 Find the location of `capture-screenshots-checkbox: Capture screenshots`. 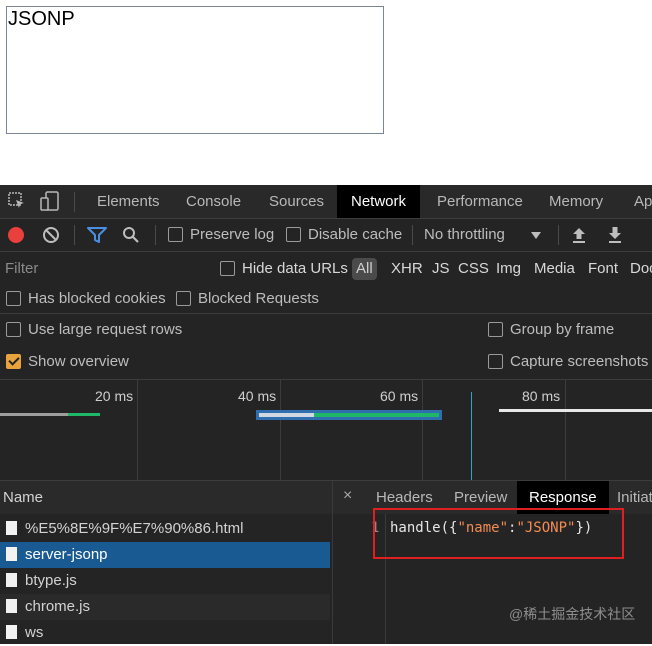

capture-screenshots-checkbox: Capture screenshots is located at coordinates (568, 362).